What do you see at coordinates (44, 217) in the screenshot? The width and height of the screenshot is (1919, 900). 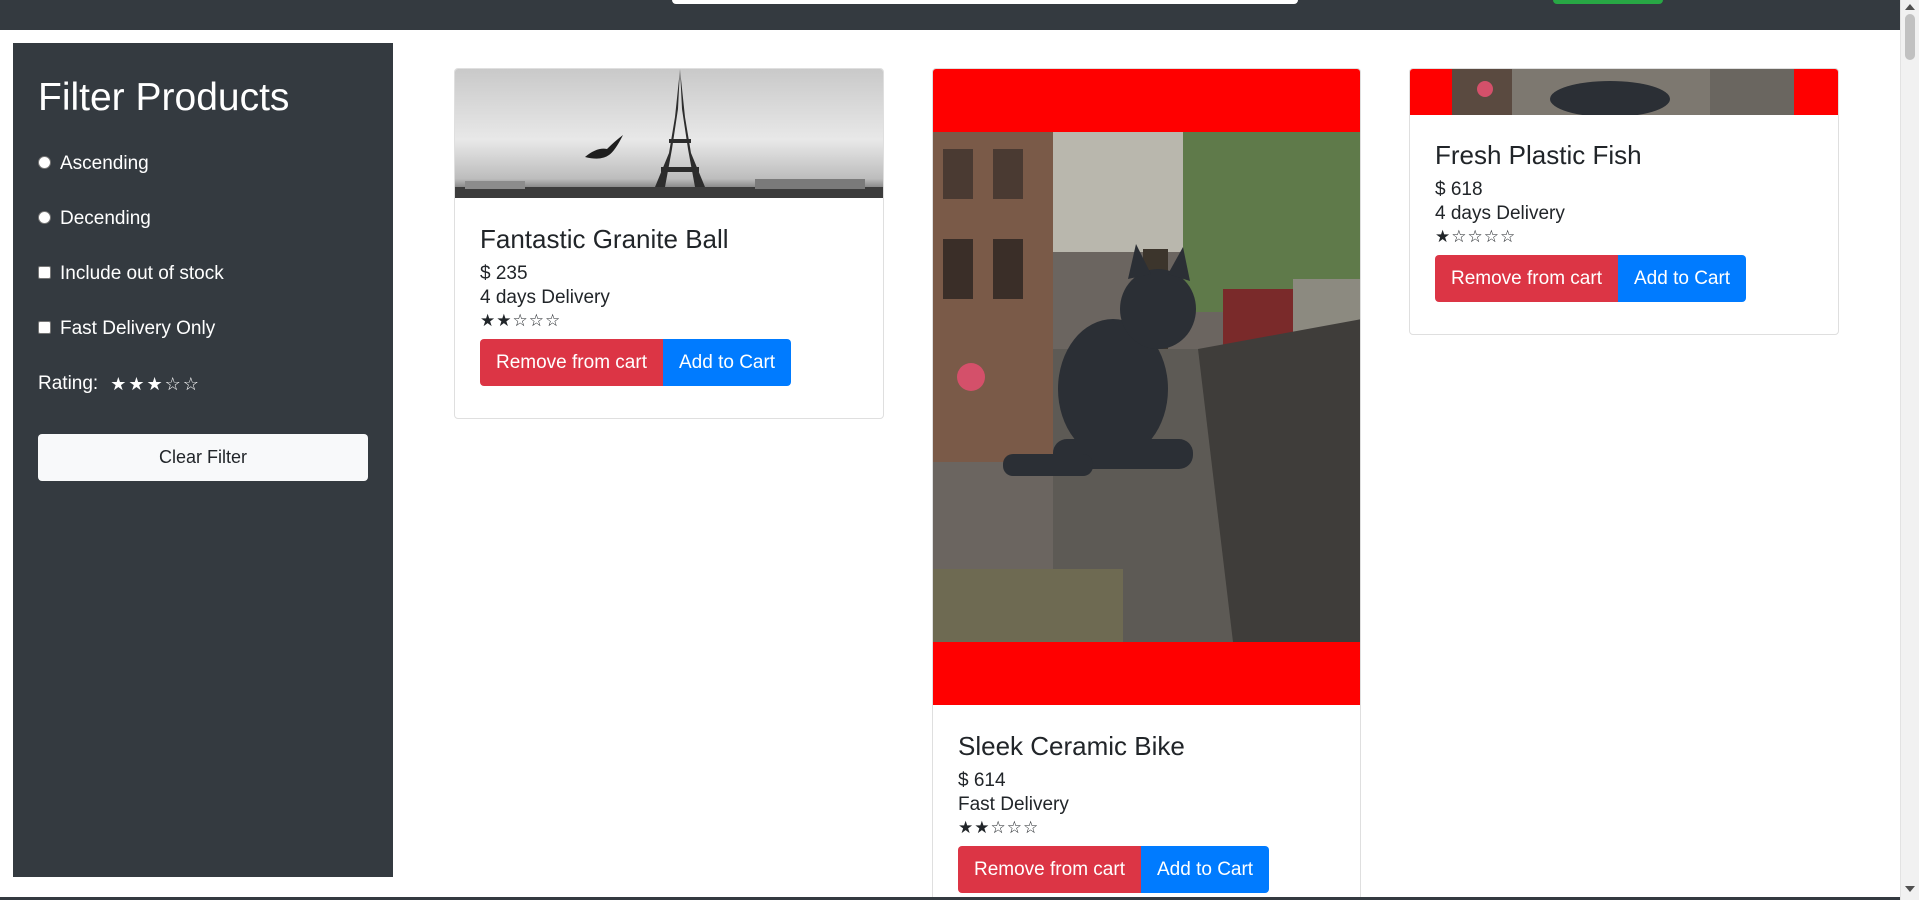 I see `sort-descending-radio` at bounding box center [44, 217].